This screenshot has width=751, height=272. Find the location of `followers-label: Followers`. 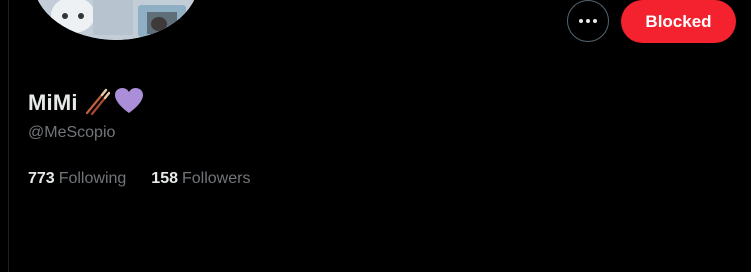

followers-label: Followers is located at coordinates (216, 178).